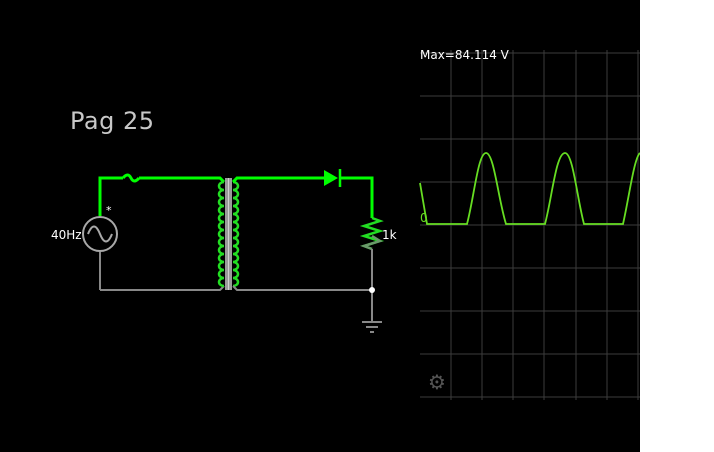 The width and height of the screenshot is (714, 452). I want to click on resistor-value-label: 1k, so click(389, 235).